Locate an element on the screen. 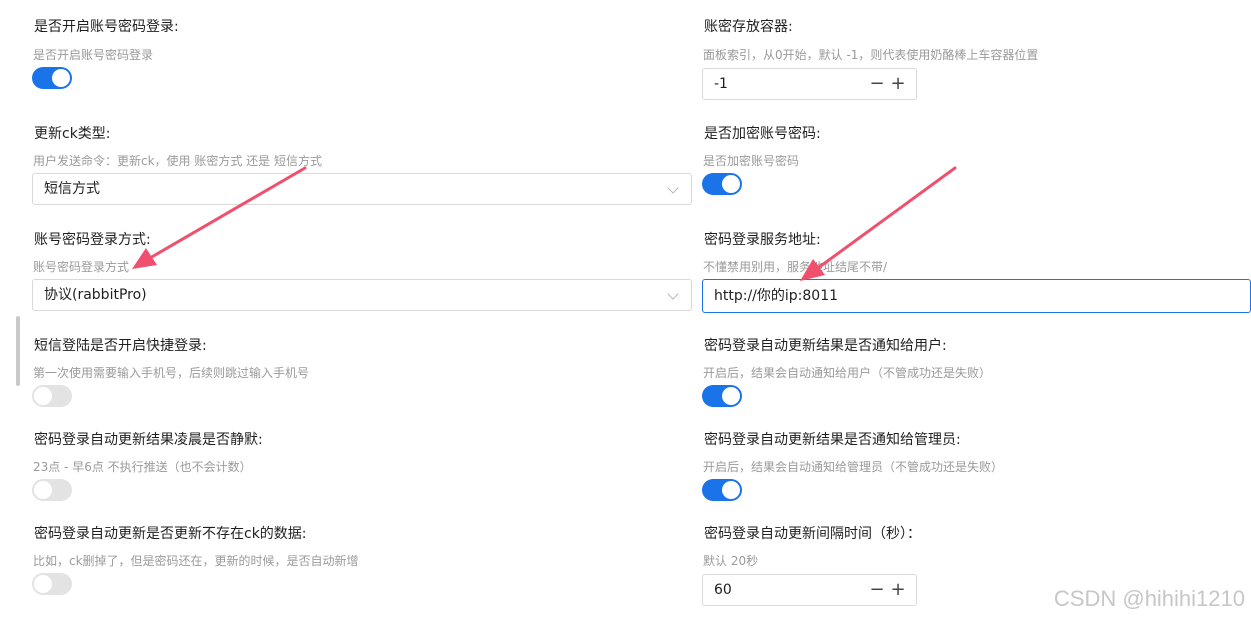 Image resolution: width=1251 pixels, height=620 pixels. sms-quick-login-switch is located at coordinates (52, 396).